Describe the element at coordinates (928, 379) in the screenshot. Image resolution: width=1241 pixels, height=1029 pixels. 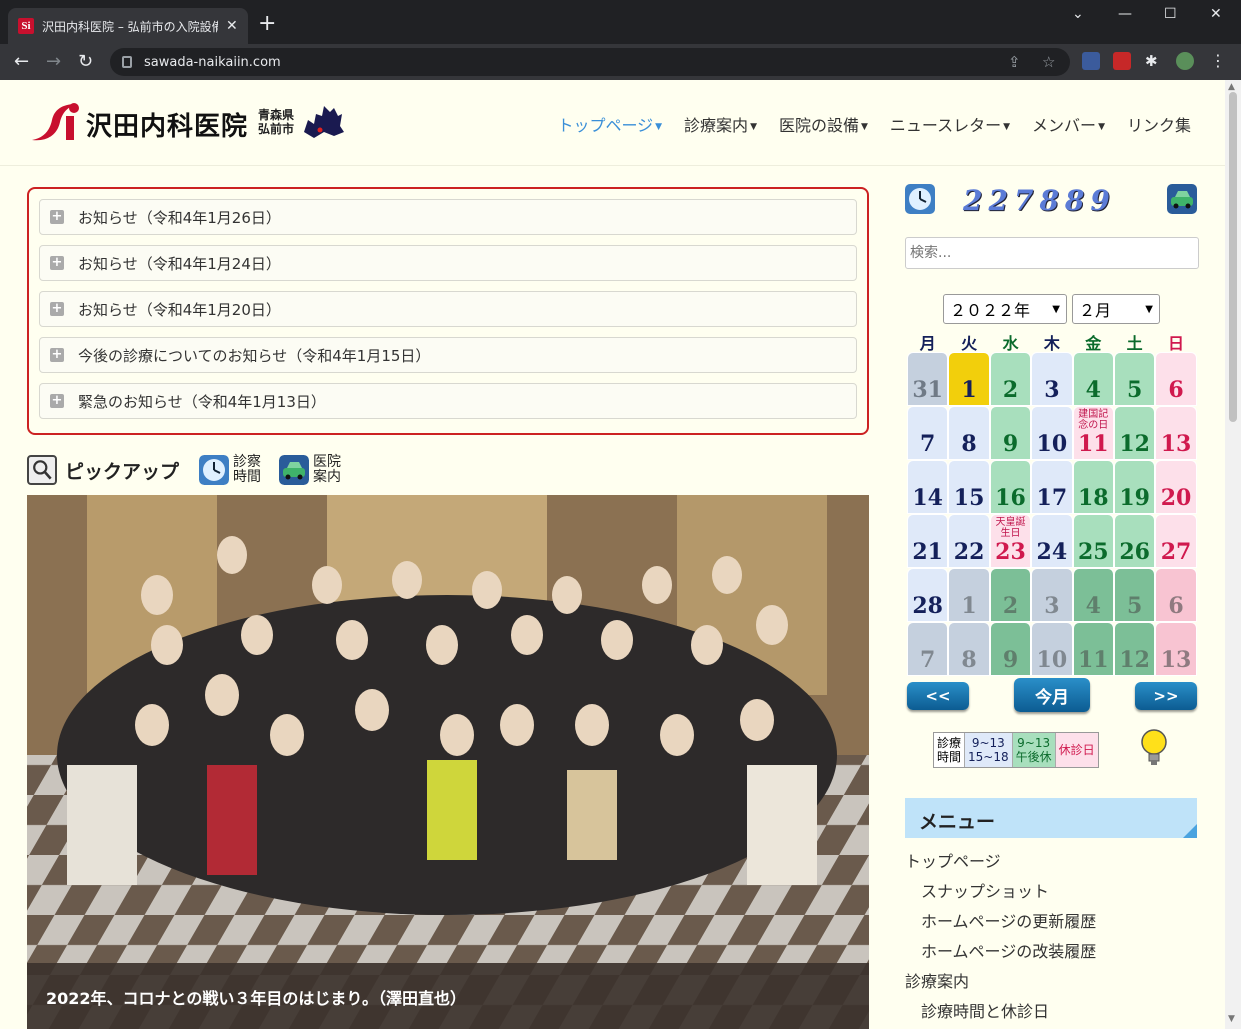
I see `calendar-day: 31` at that location.